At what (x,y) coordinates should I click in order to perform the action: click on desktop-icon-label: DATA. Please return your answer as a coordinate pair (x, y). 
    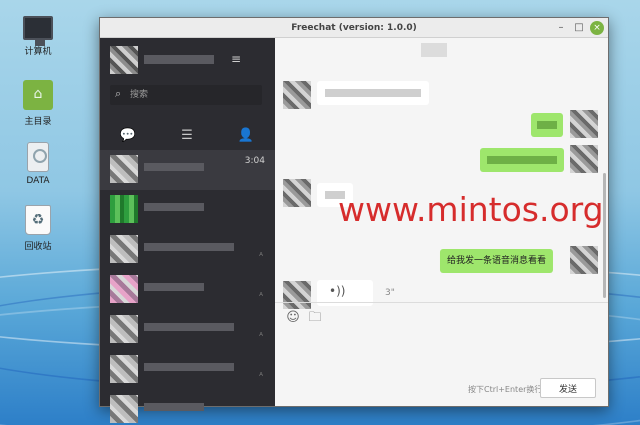
    Looking at the image, I should click on (38, 181).